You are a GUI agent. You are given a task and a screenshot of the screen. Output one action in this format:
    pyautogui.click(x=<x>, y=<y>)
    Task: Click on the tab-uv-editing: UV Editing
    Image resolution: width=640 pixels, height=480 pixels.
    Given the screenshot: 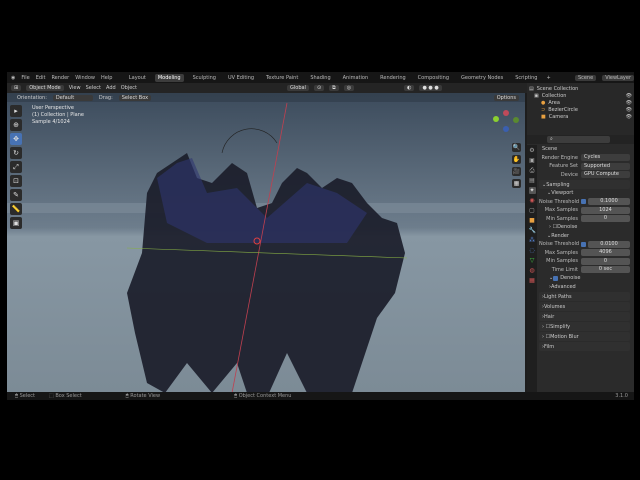 What is the action you would take?
    pyautogui.click(x=241, y=78)
    